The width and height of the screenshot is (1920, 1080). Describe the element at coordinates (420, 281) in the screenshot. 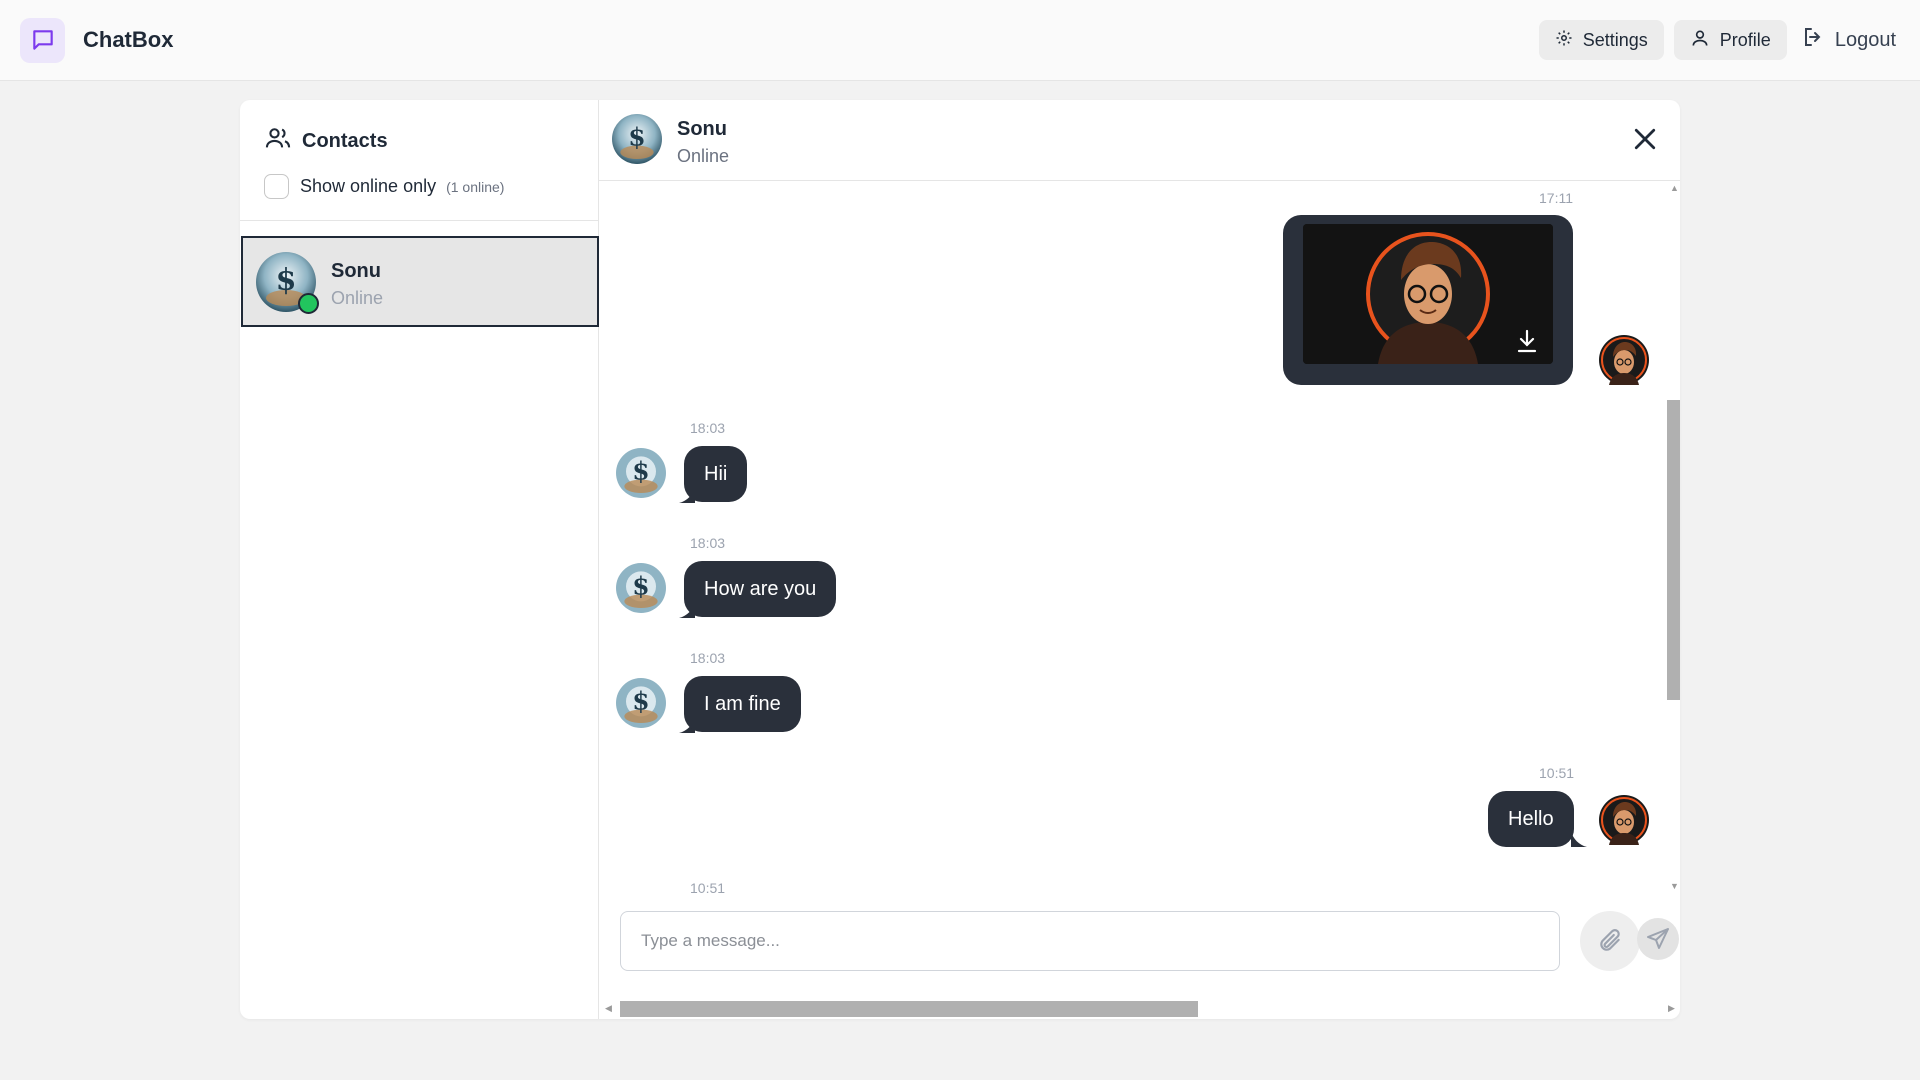

I see `contact-item-sonu: $ Sonu Online` at that location.